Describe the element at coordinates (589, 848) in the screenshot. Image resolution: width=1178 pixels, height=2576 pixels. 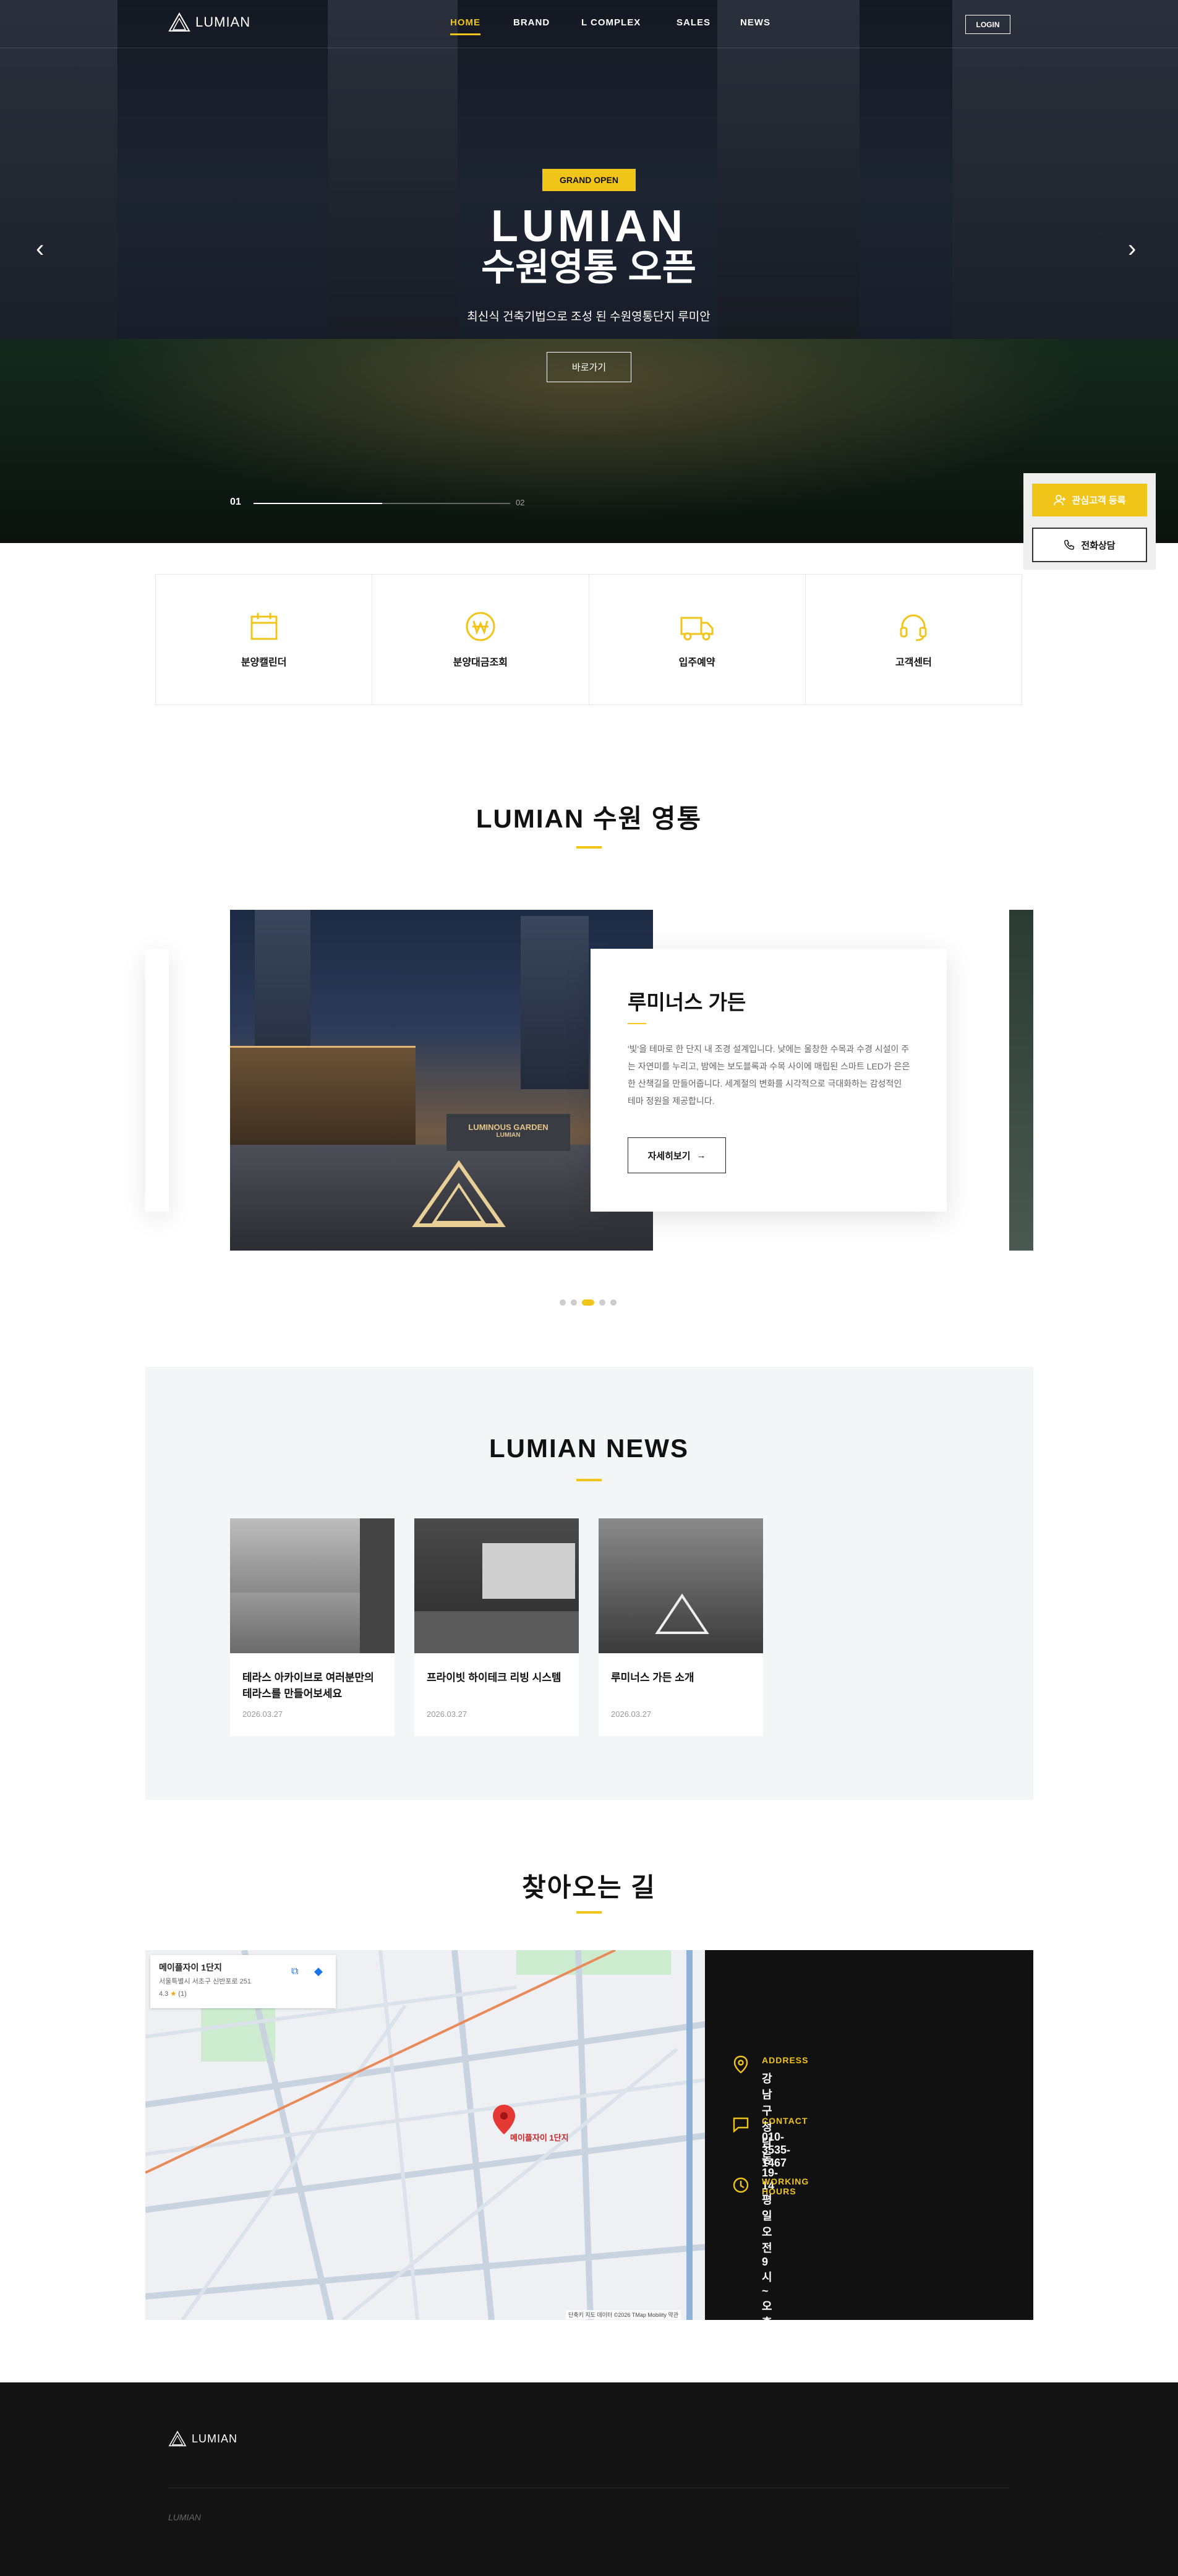
I see `intro-title-underline` at that location.